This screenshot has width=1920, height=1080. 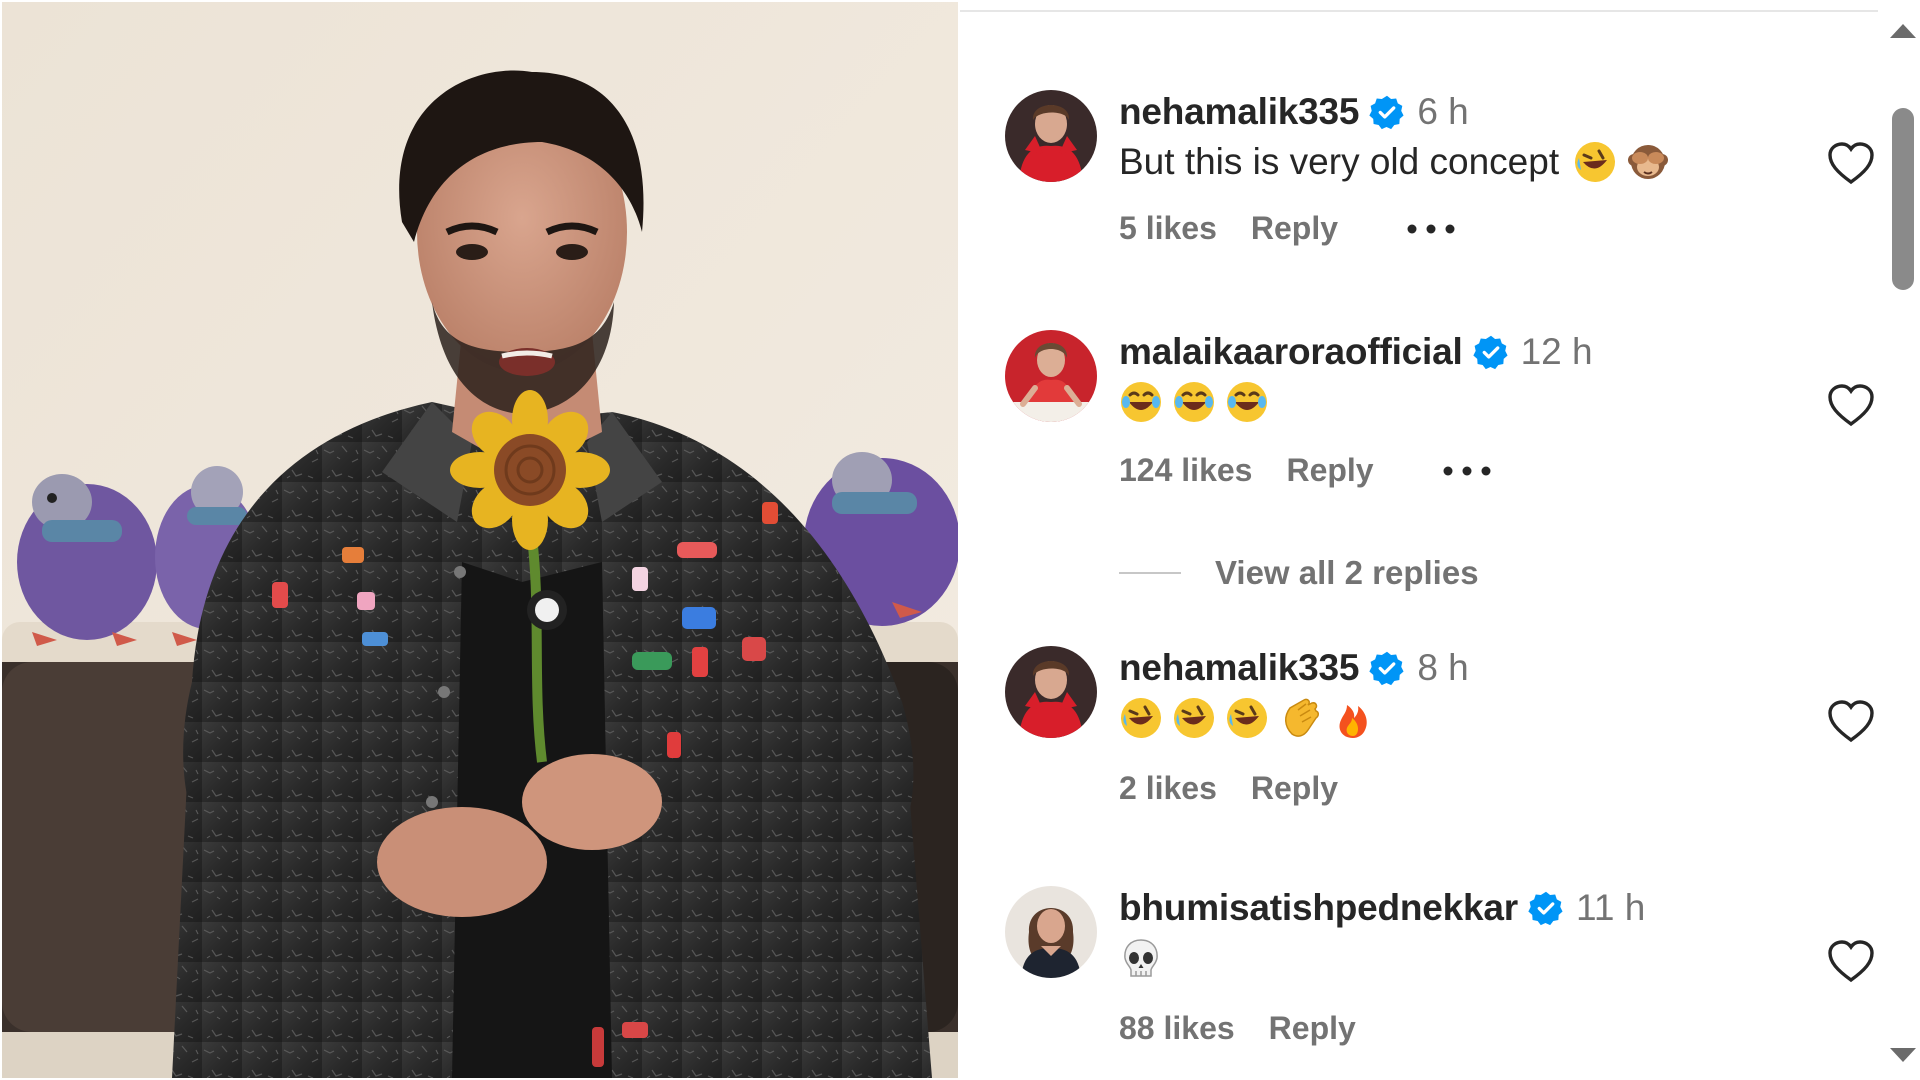 I want to click on replies-divider-line, so click(x=1150, y=573).